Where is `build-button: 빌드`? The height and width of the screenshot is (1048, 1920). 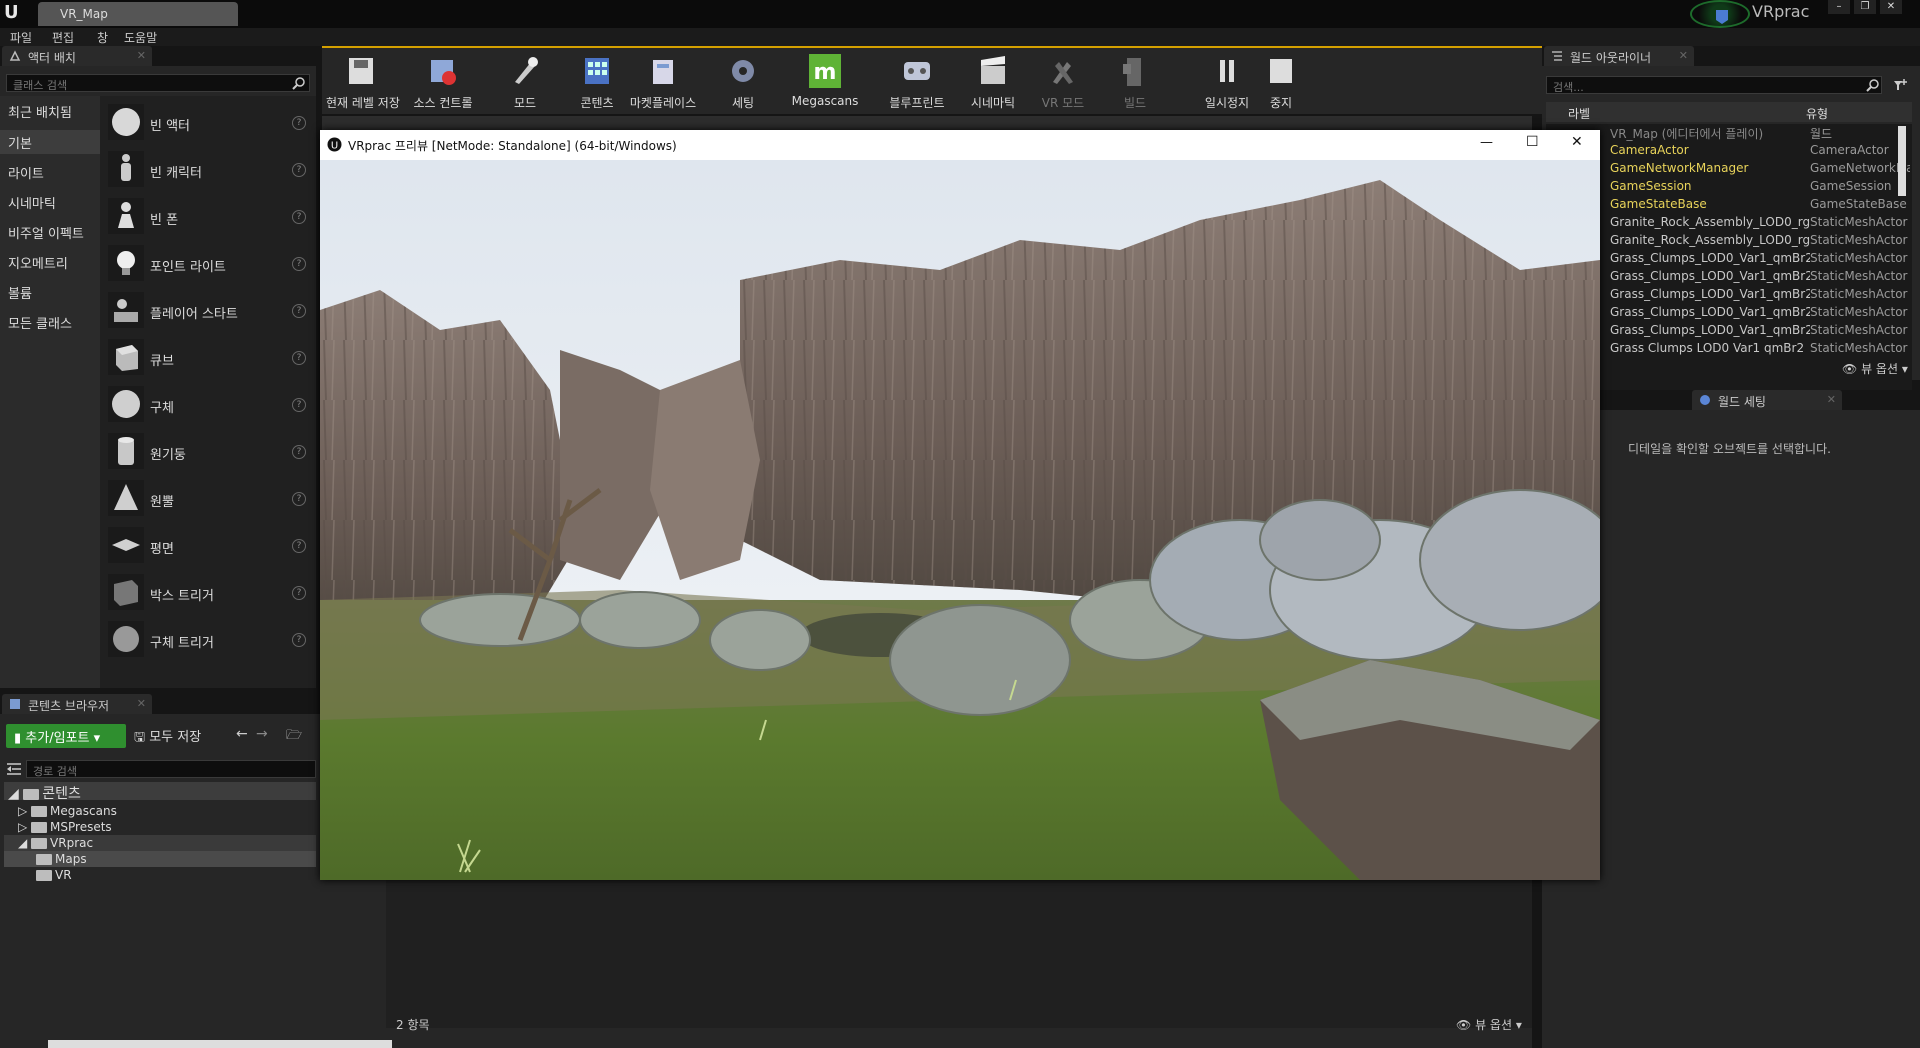 build-button: 빌드 is located at coordinates (1135, 83).